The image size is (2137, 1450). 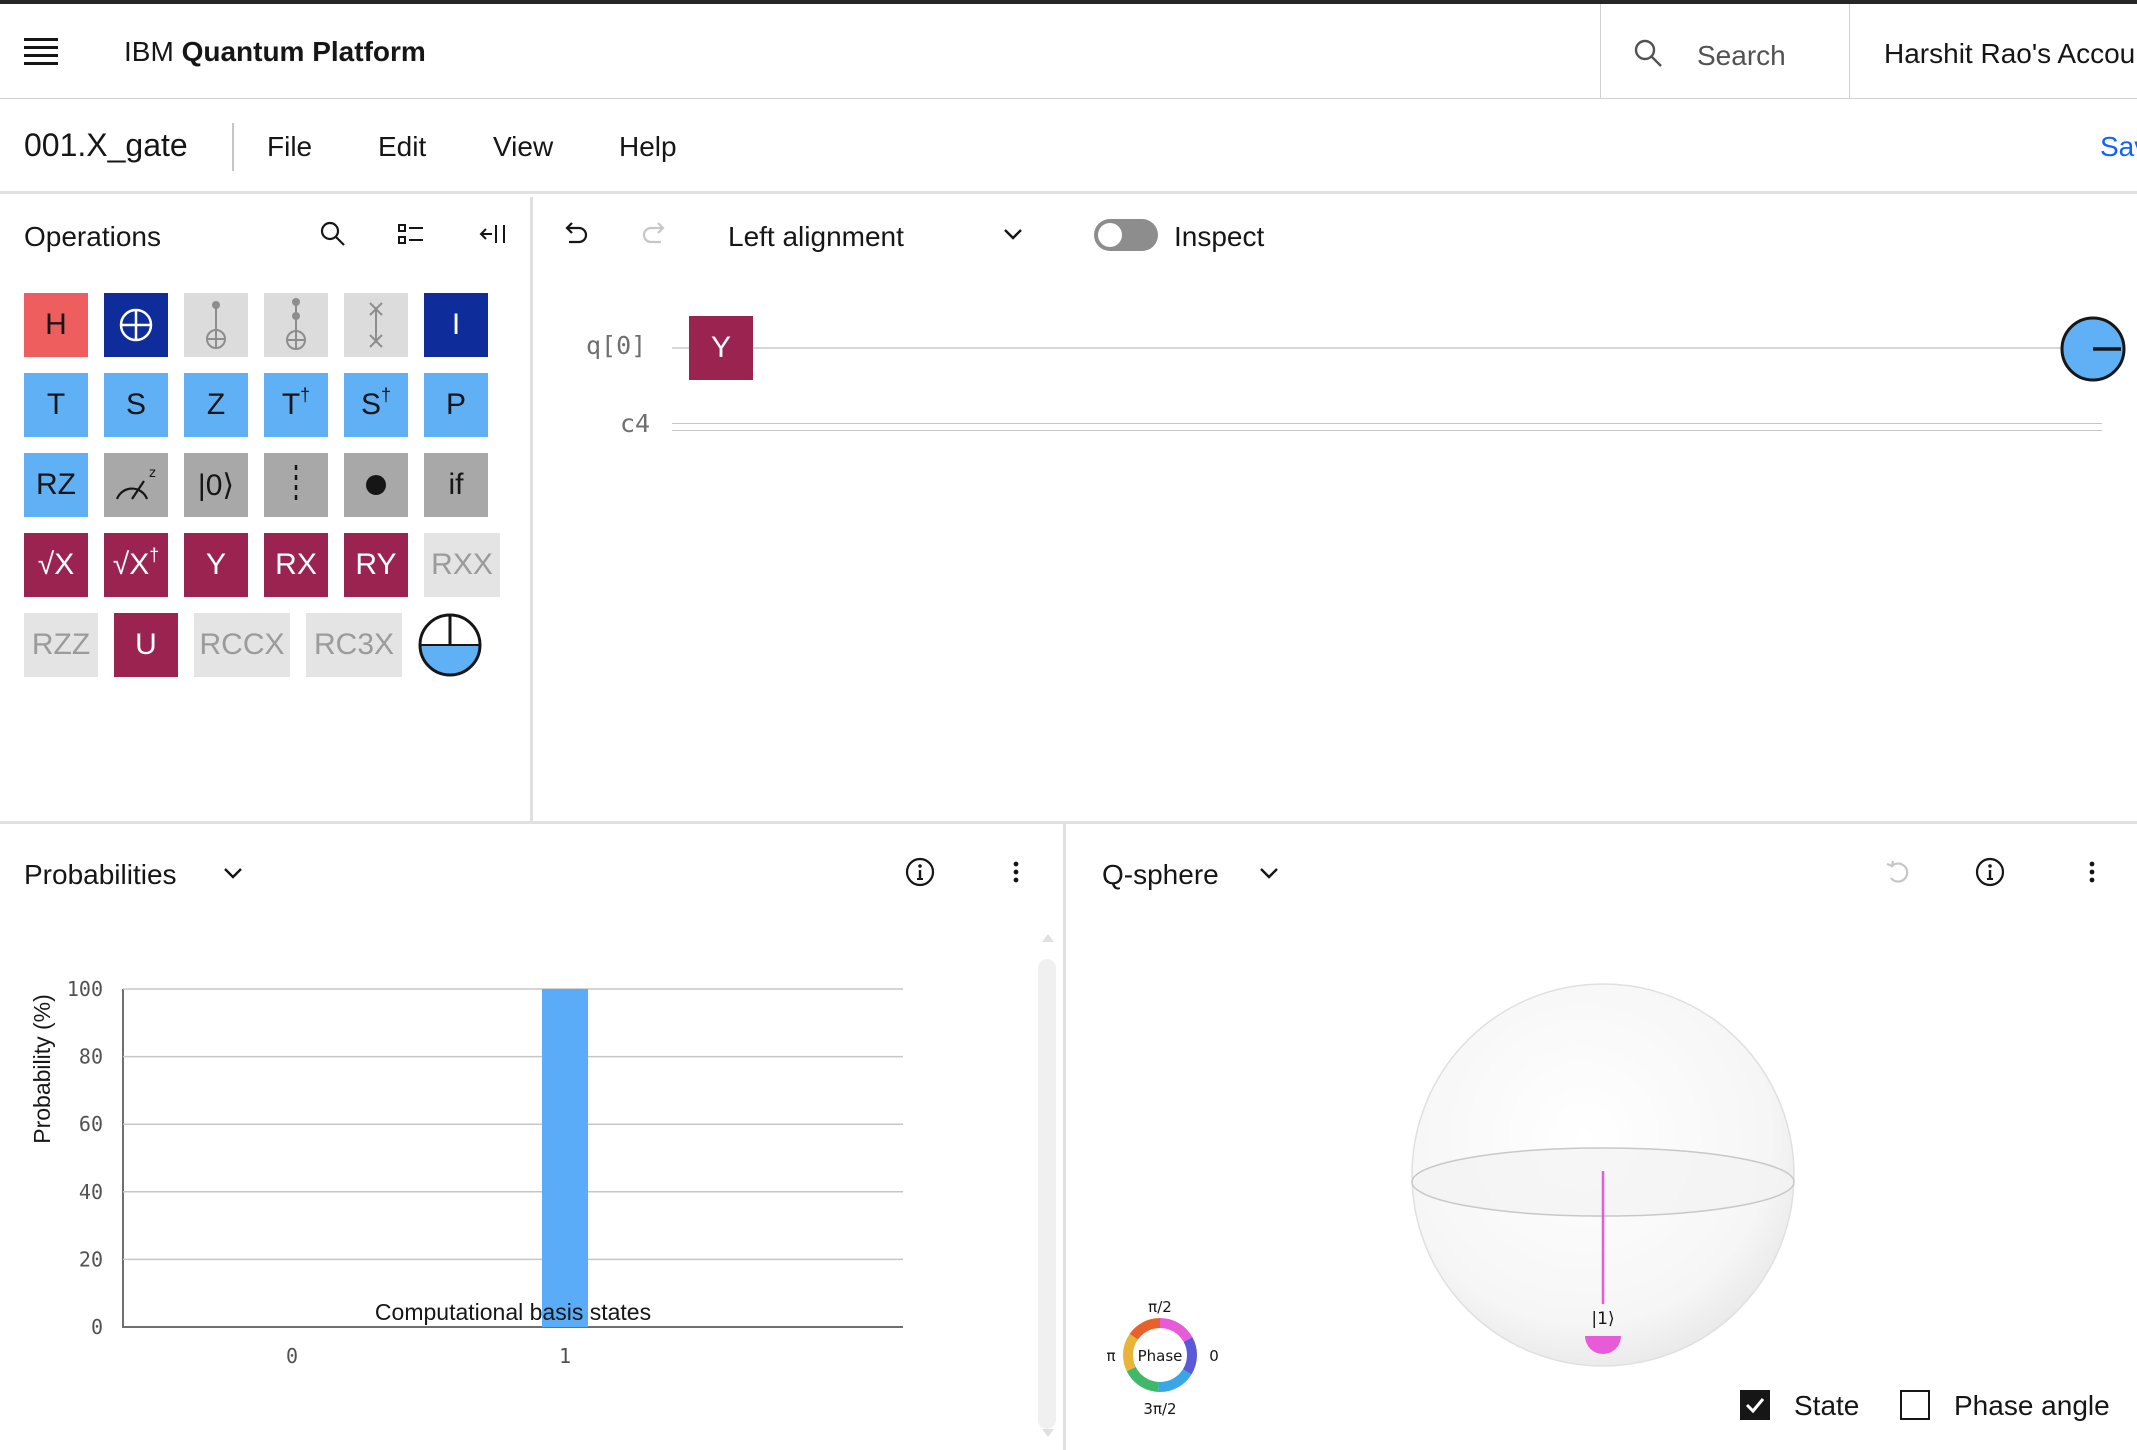 I want to click on undo-icon, so click(x=575, y=234).